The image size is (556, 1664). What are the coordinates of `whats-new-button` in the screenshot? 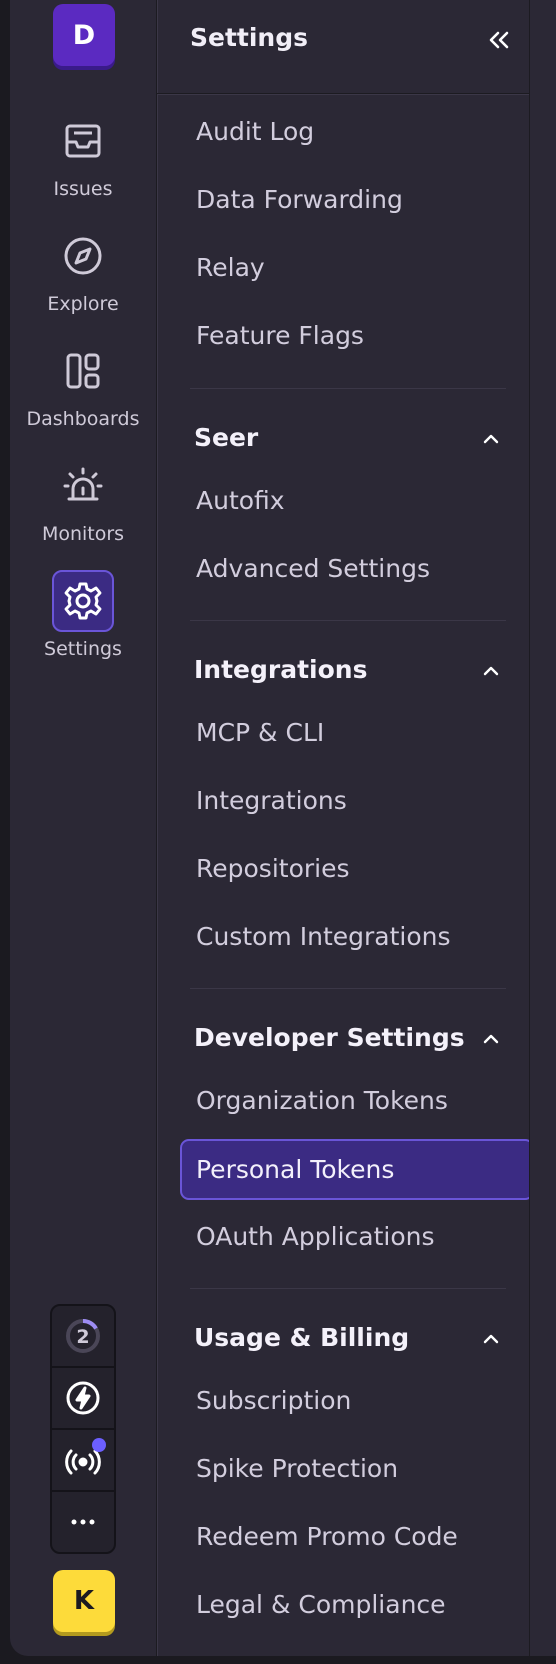 It's located at (83, 1399).